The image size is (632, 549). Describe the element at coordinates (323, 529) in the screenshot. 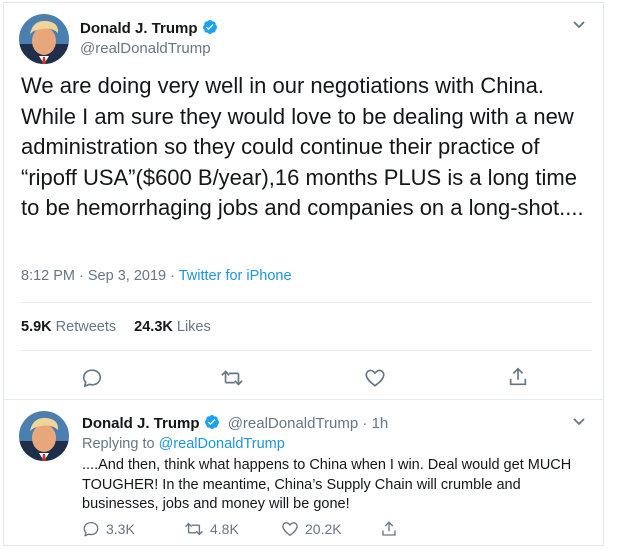

I see `like-count: 20.2K` at that location.